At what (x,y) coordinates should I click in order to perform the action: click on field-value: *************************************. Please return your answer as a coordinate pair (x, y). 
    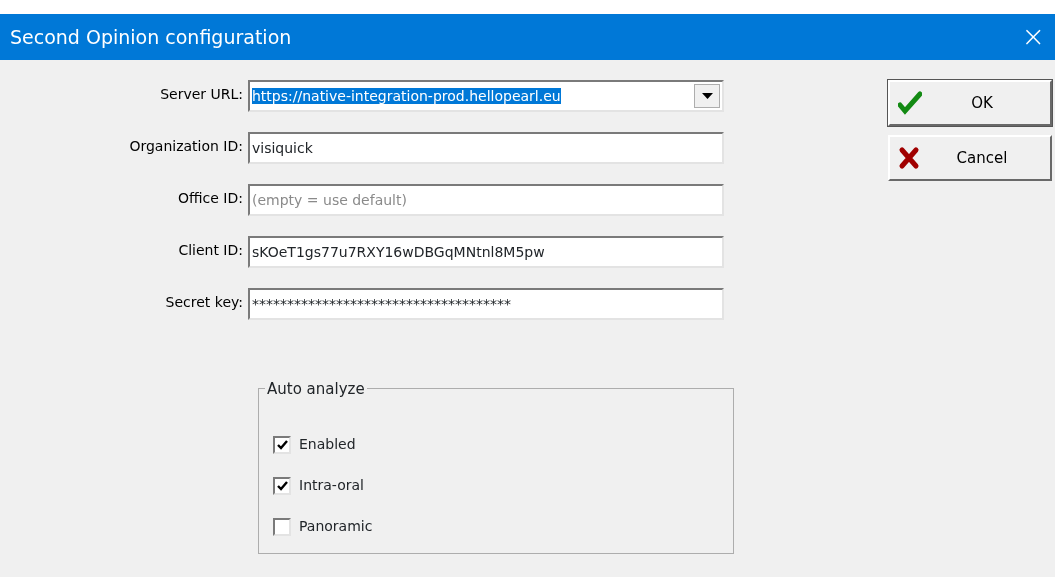
    Looking at the image, I should click on (381, 303).